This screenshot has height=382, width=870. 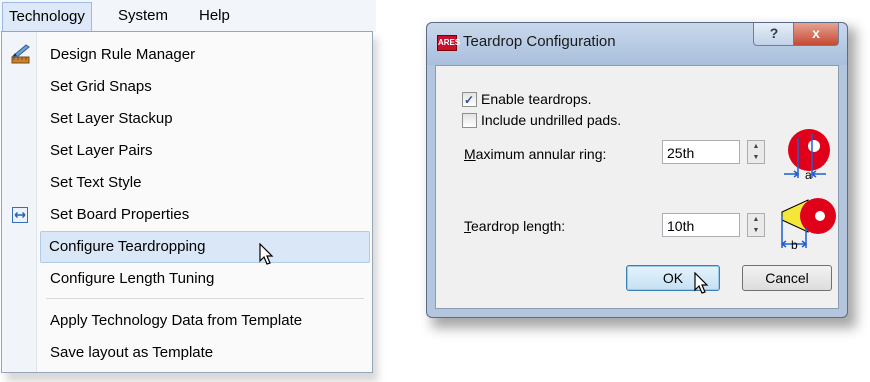 What do you see at coordinates (787, 278) in the screenshot?
I see `cancel-button: Cancel` at bounding box center [787, 278].